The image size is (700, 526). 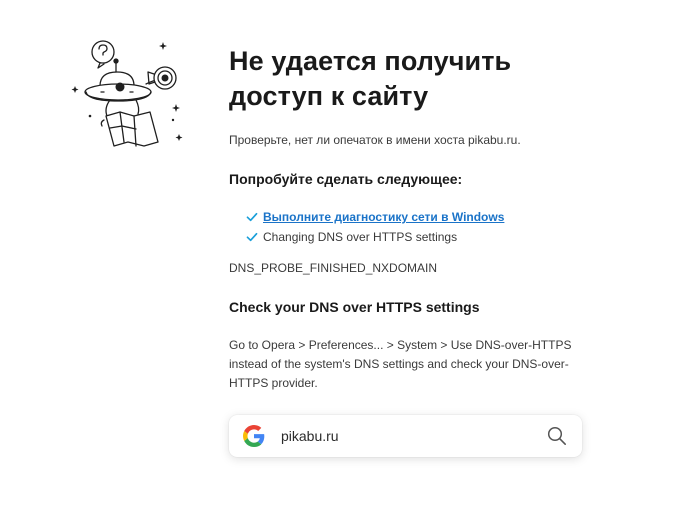 I want to click on error-illustration, so click(x=127, y=93).